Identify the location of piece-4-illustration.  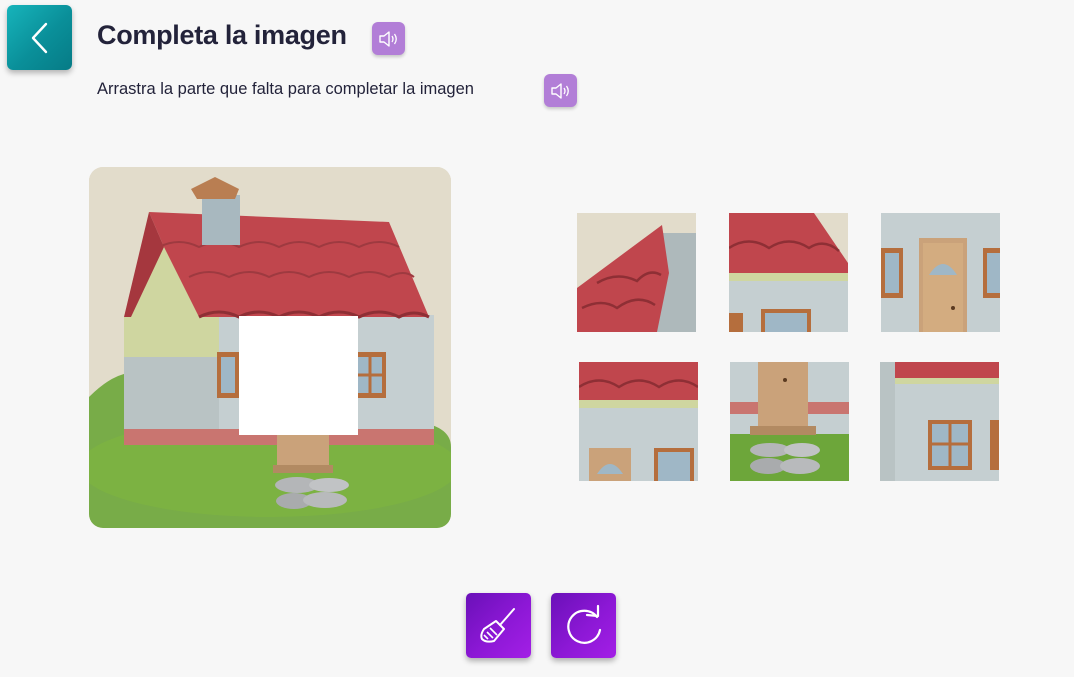
(638, 421).